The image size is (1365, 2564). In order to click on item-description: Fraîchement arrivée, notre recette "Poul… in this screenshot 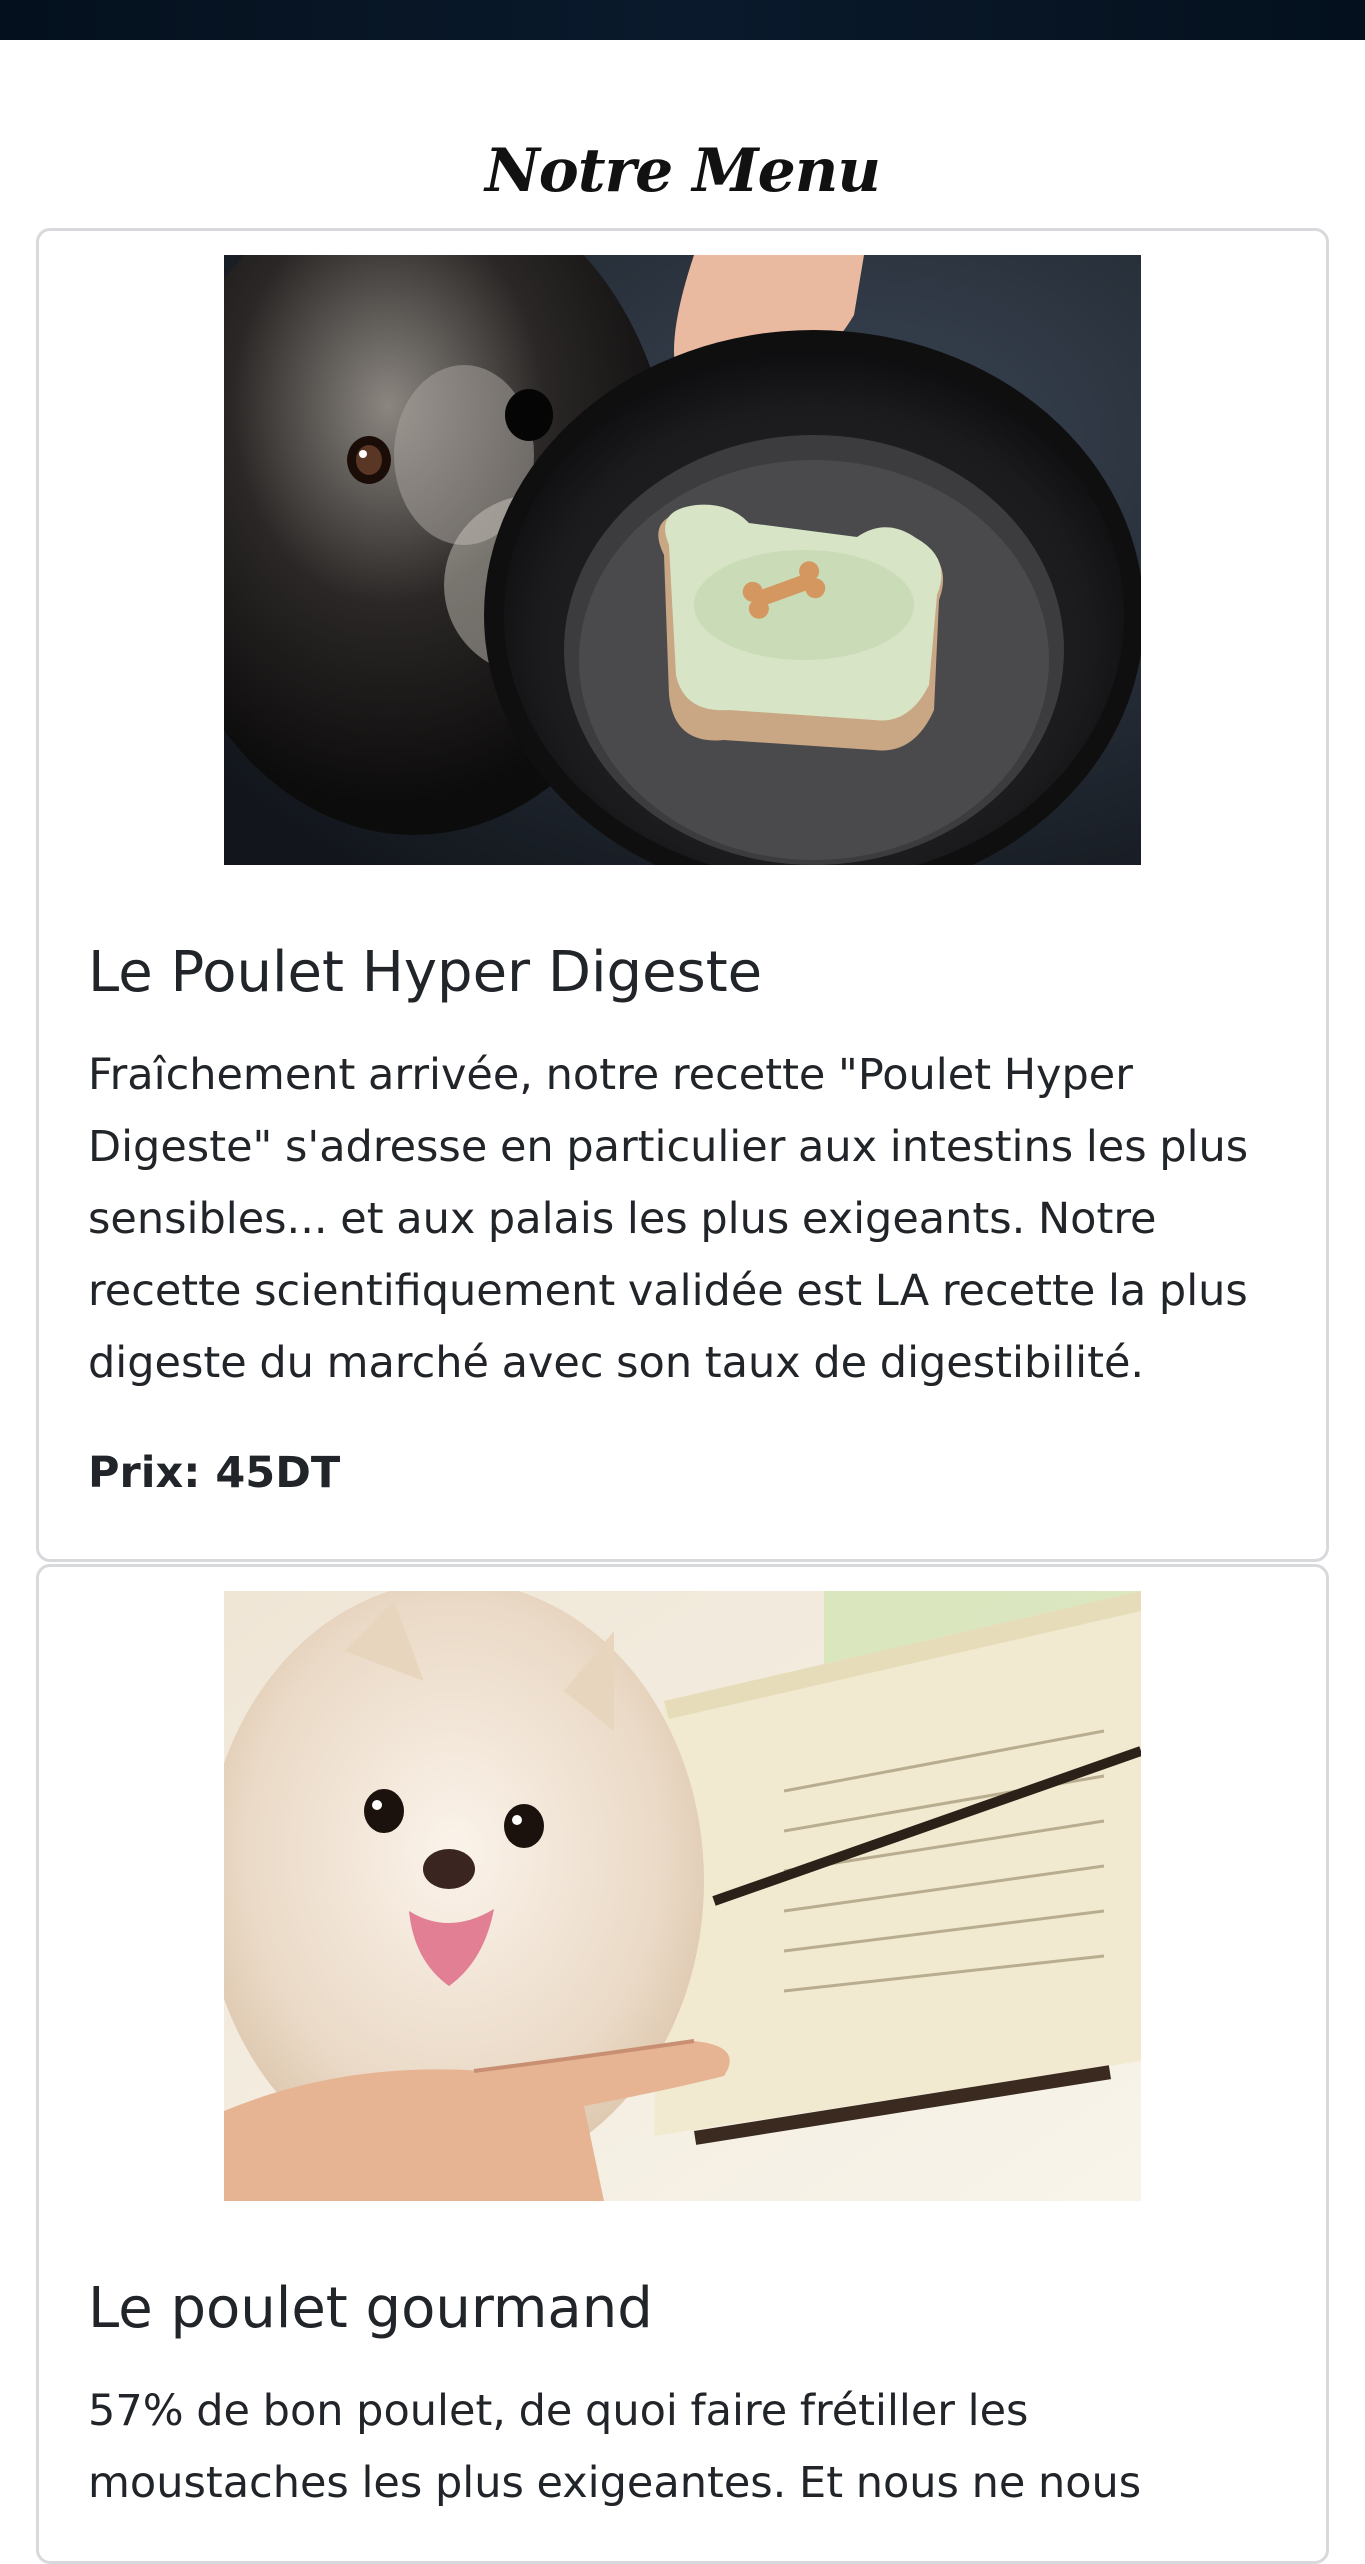, I will do `click(668, 1219)`.